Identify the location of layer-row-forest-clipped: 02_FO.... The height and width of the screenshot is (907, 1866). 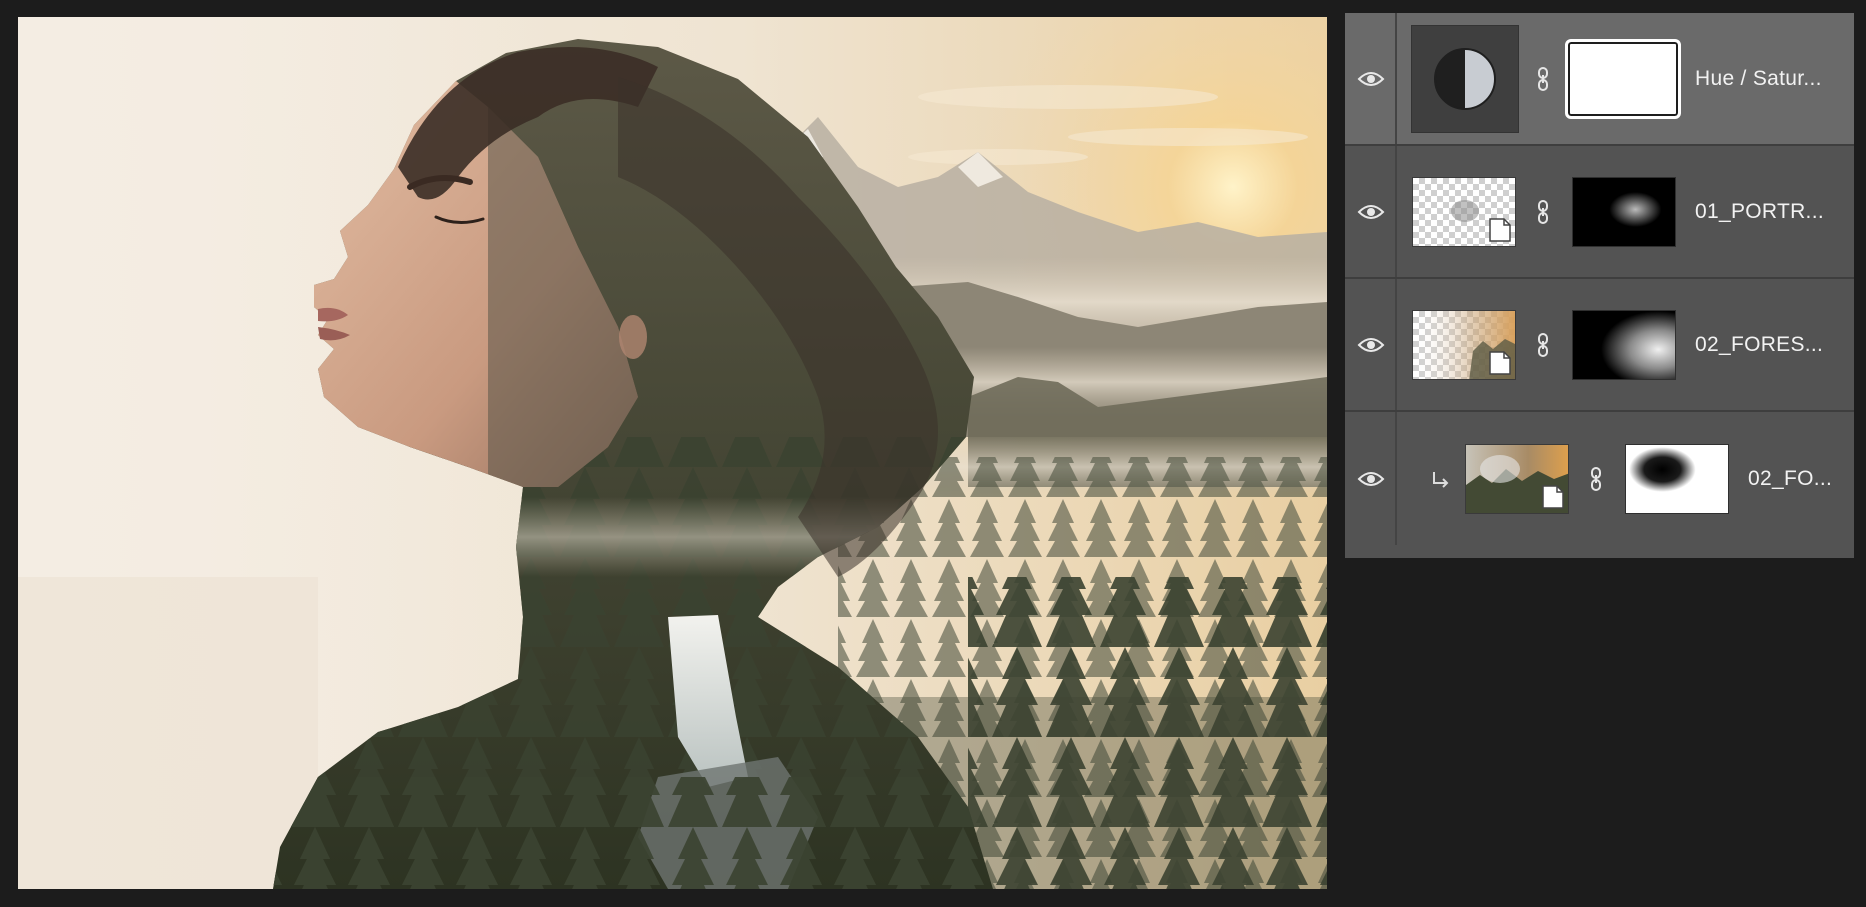
(1599, 478).